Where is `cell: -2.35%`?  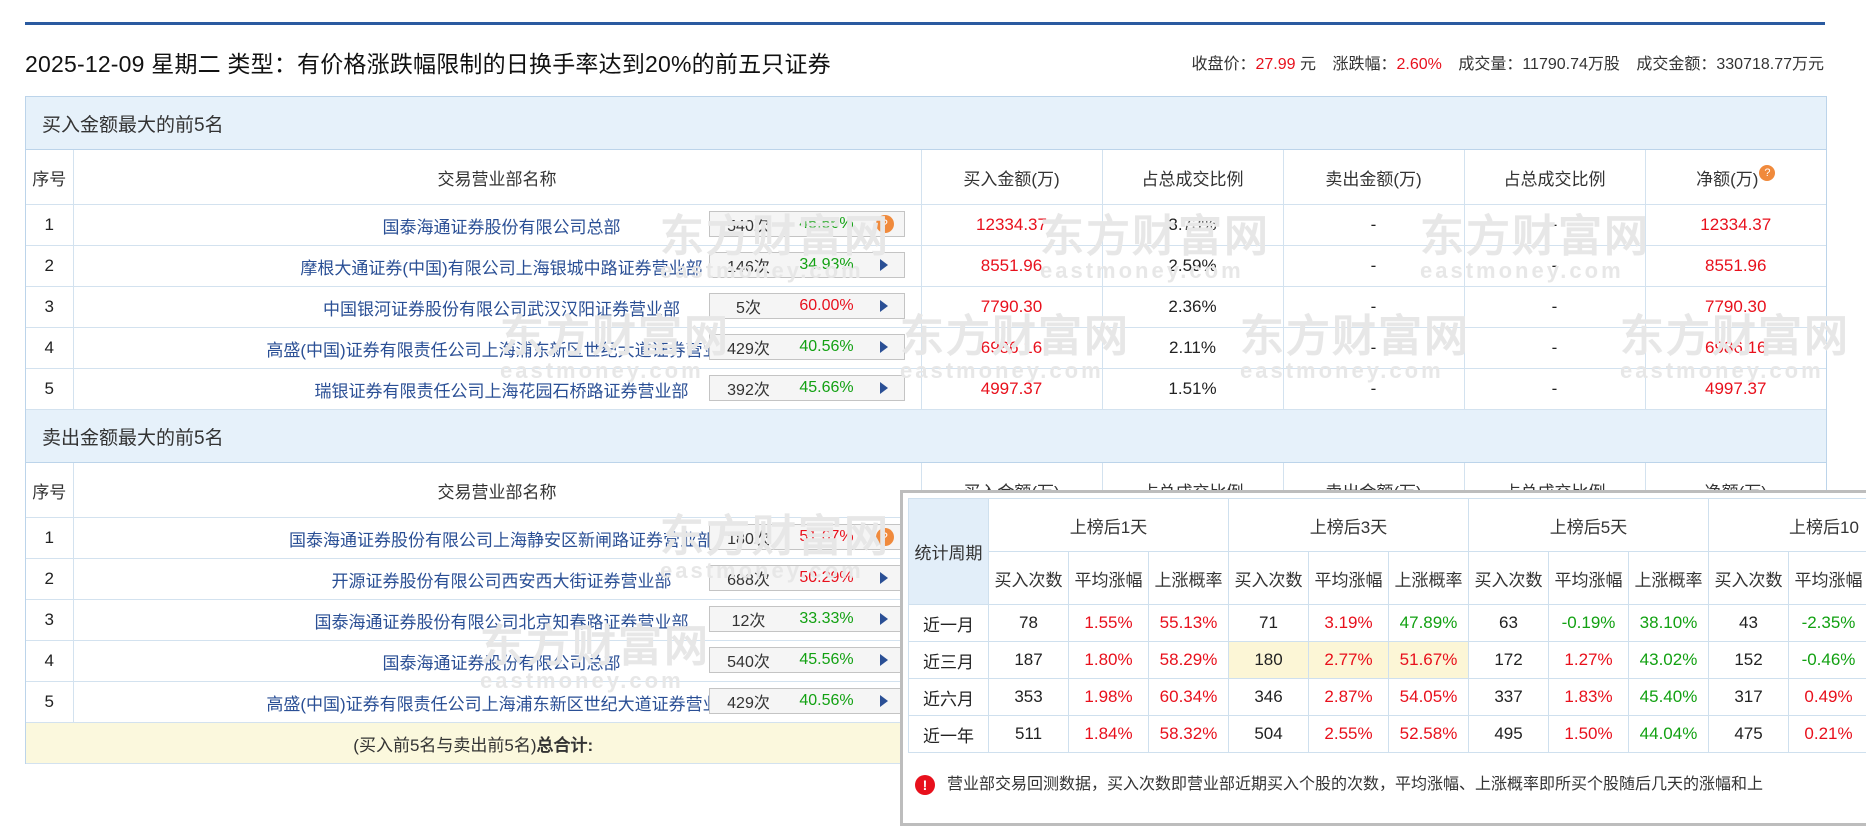 cell: -2.35% is located at coordinates (1827, 623).